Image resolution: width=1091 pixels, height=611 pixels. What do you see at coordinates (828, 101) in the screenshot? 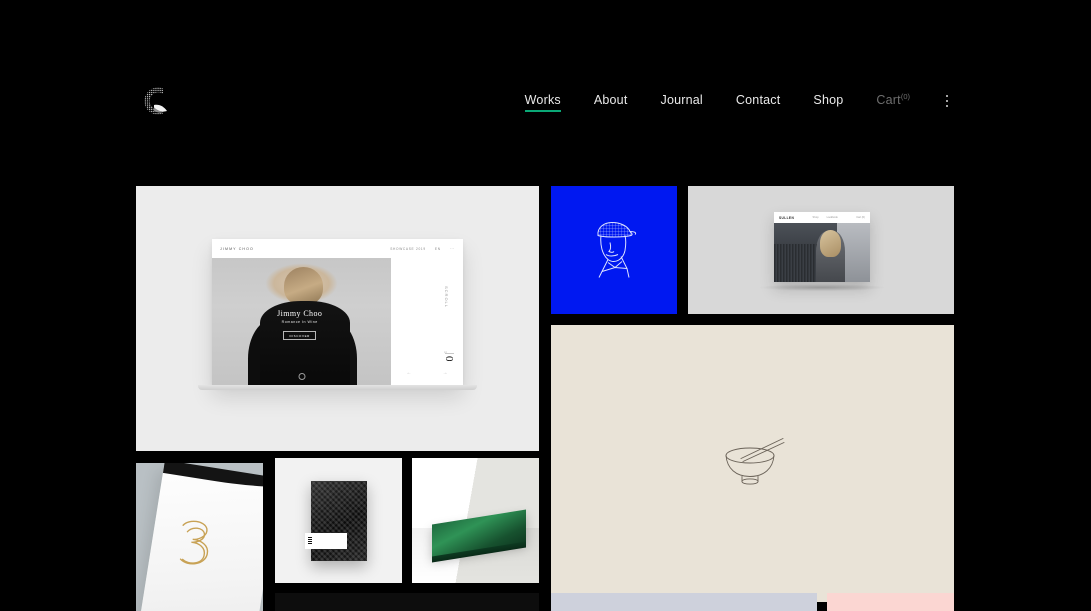
I see `nav-item-shop: Shop` at bounding box center [828, 101].